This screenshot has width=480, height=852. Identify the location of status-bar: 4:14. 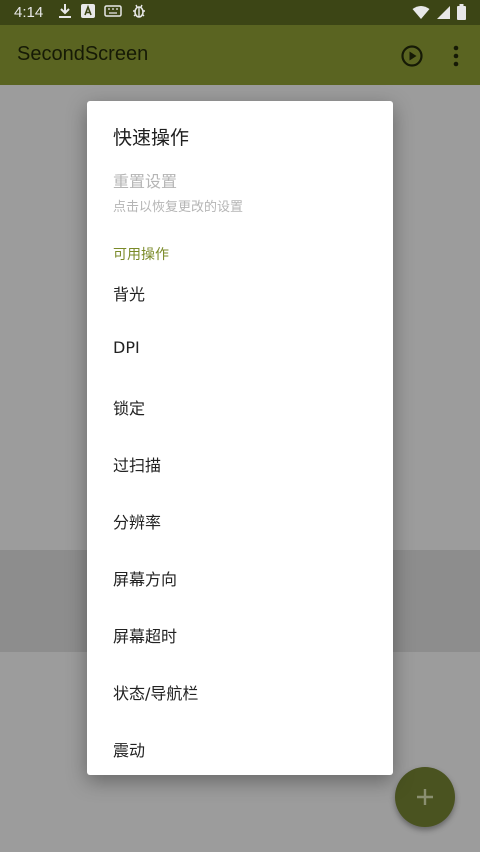
(240, 12).